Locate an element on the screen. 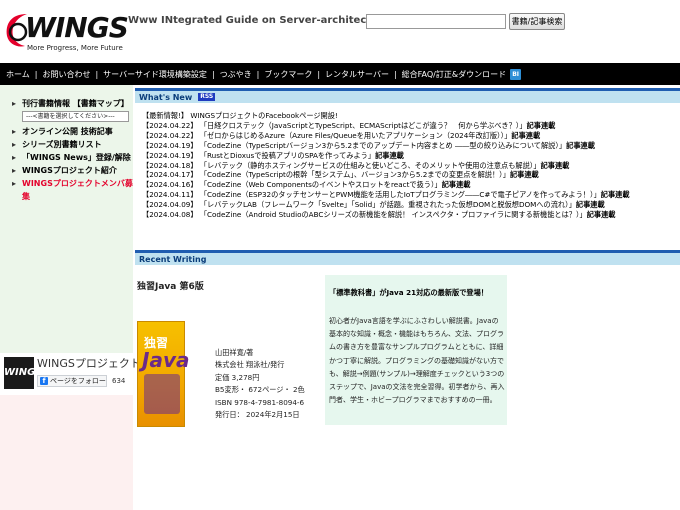  book-isbn: ISBN 978-4-7981-8094-6 is located at coordinates (260, 402).